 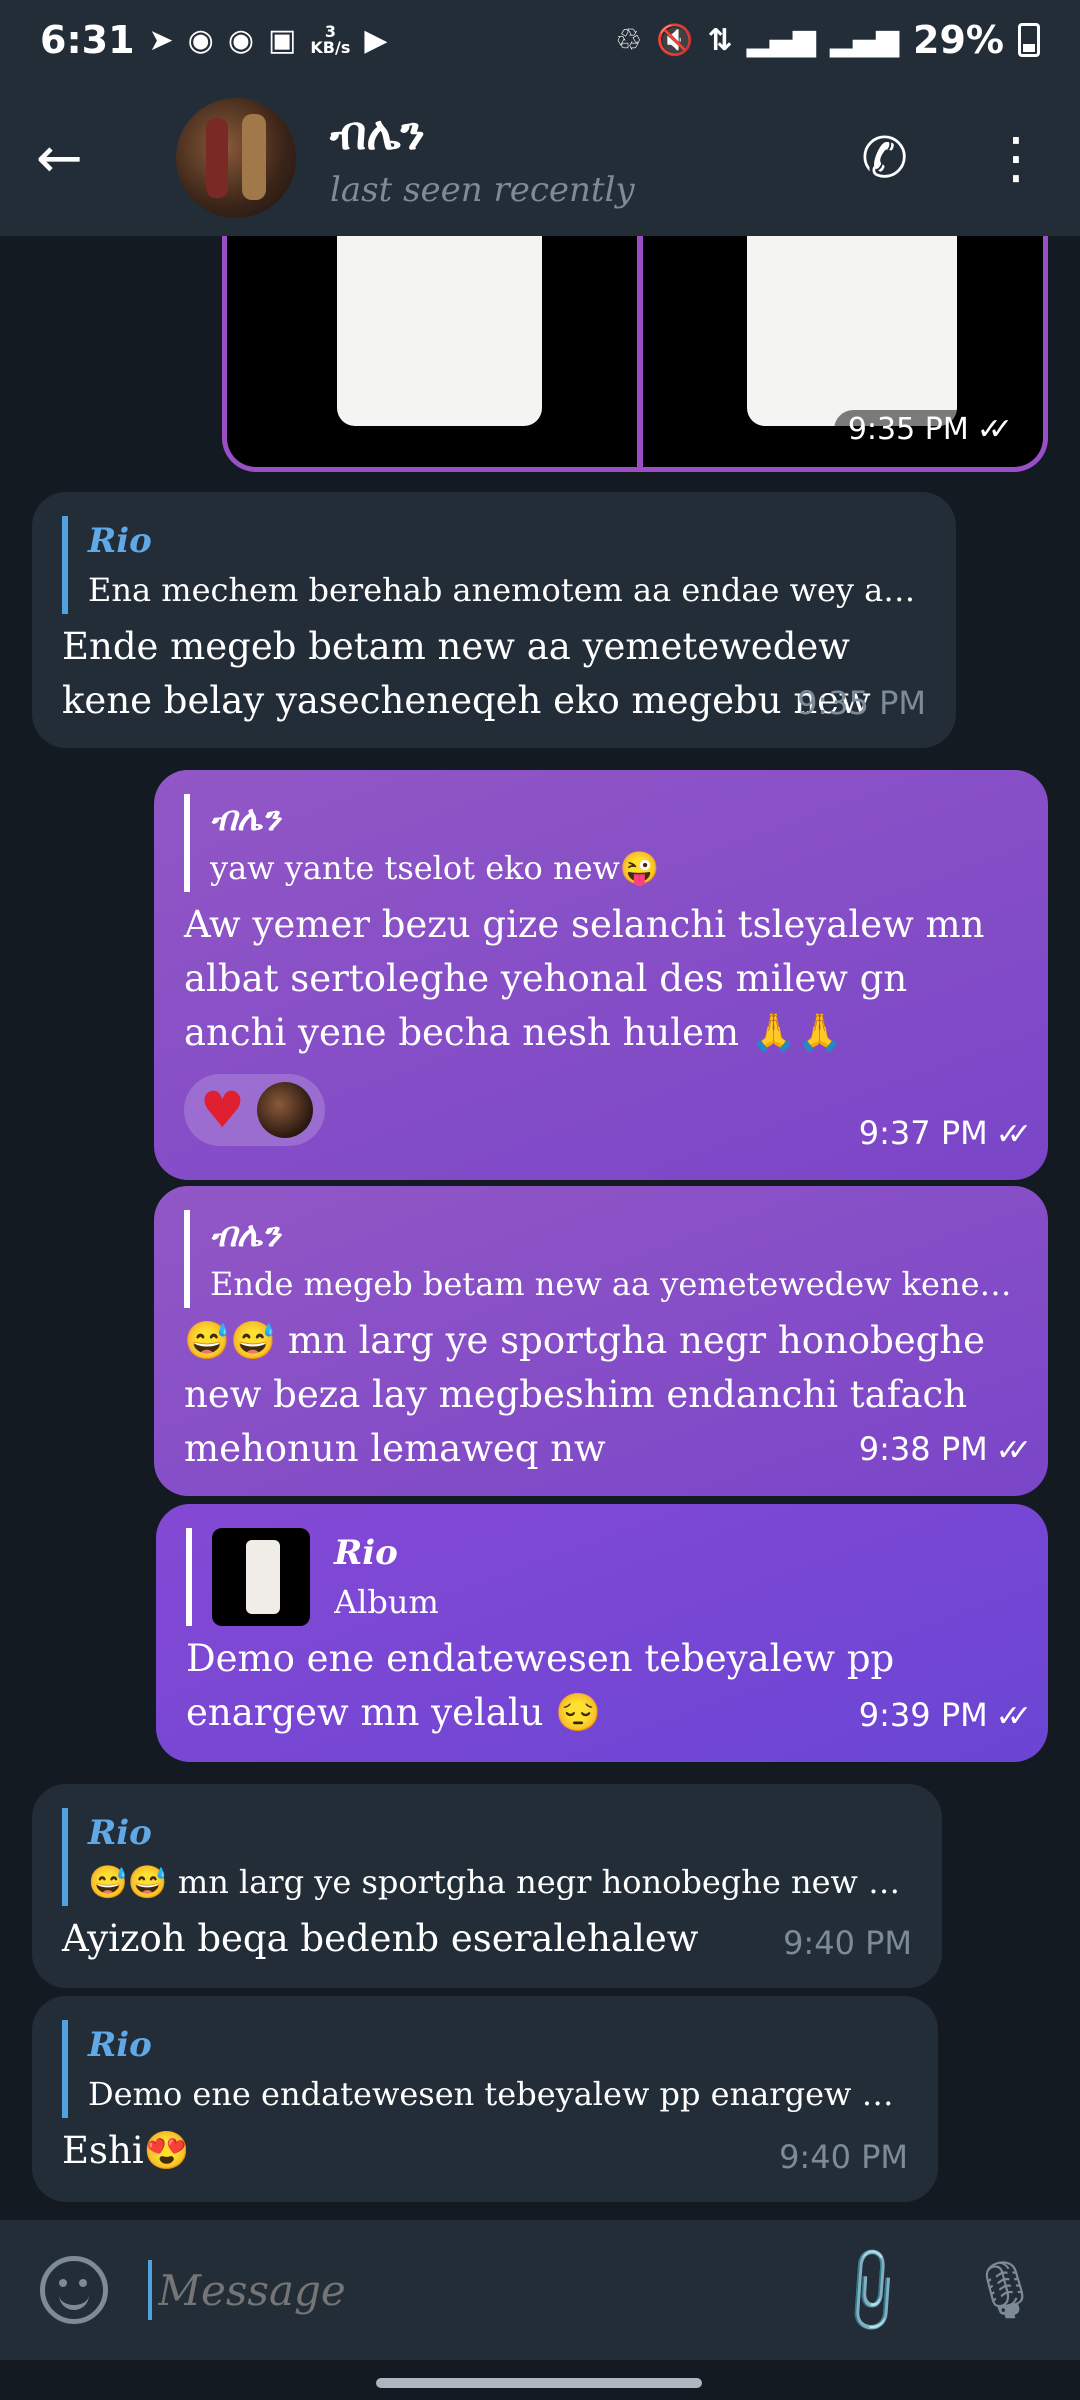 I want to click on youtube-icon: ▶, so click(x=376, y=40).